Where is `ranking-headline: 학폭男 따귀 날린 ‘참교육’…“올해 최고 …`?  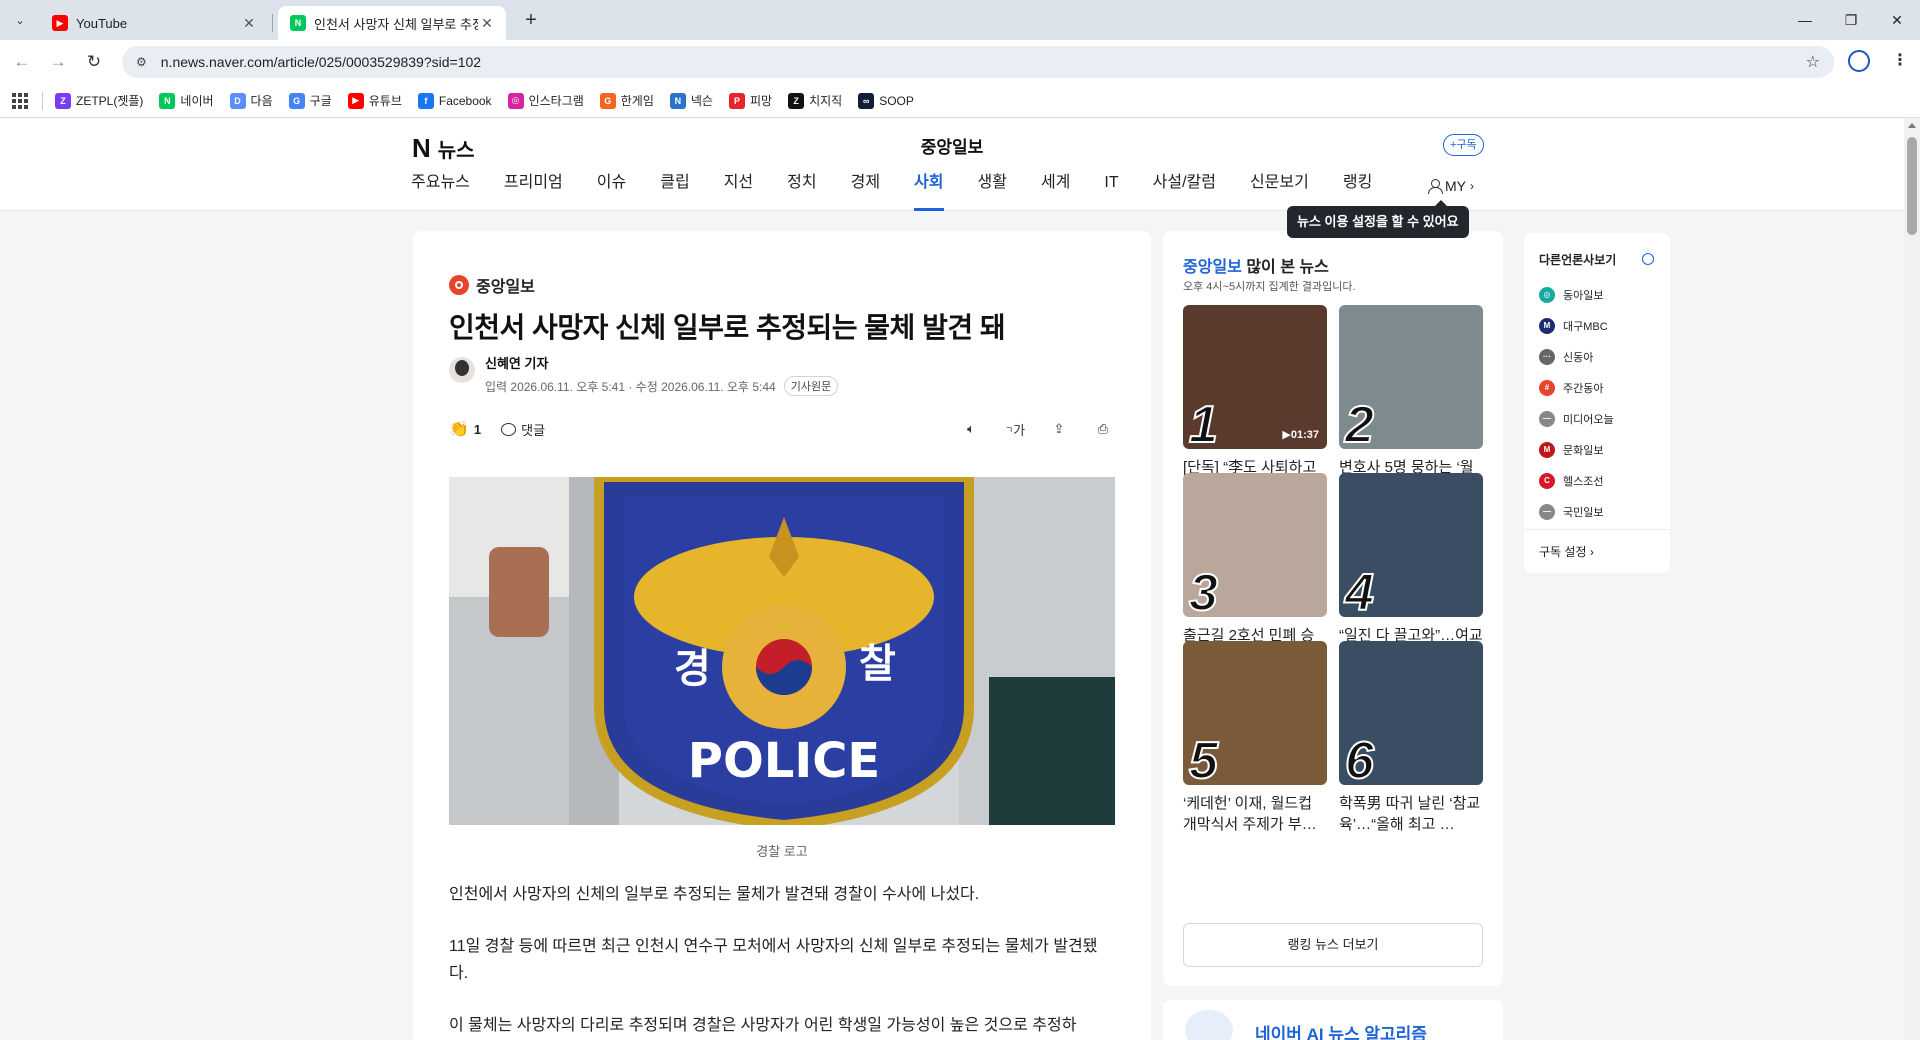
ranking-headline: 학폭男 따귀 날린 ‘참교육’…“올해 최고 … is located at coordinates (1411, 814).